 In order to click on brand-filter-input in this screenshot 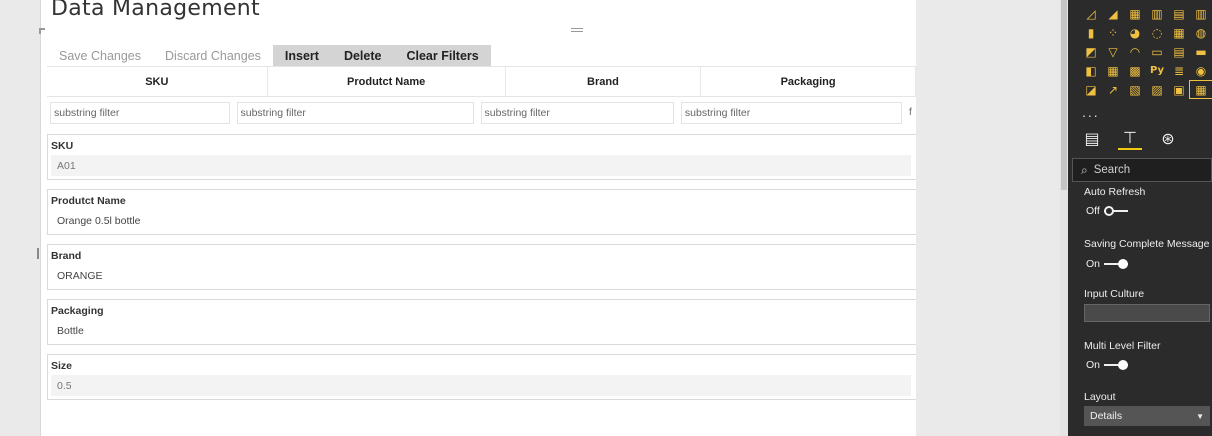, I will do `click(577, 113)`.